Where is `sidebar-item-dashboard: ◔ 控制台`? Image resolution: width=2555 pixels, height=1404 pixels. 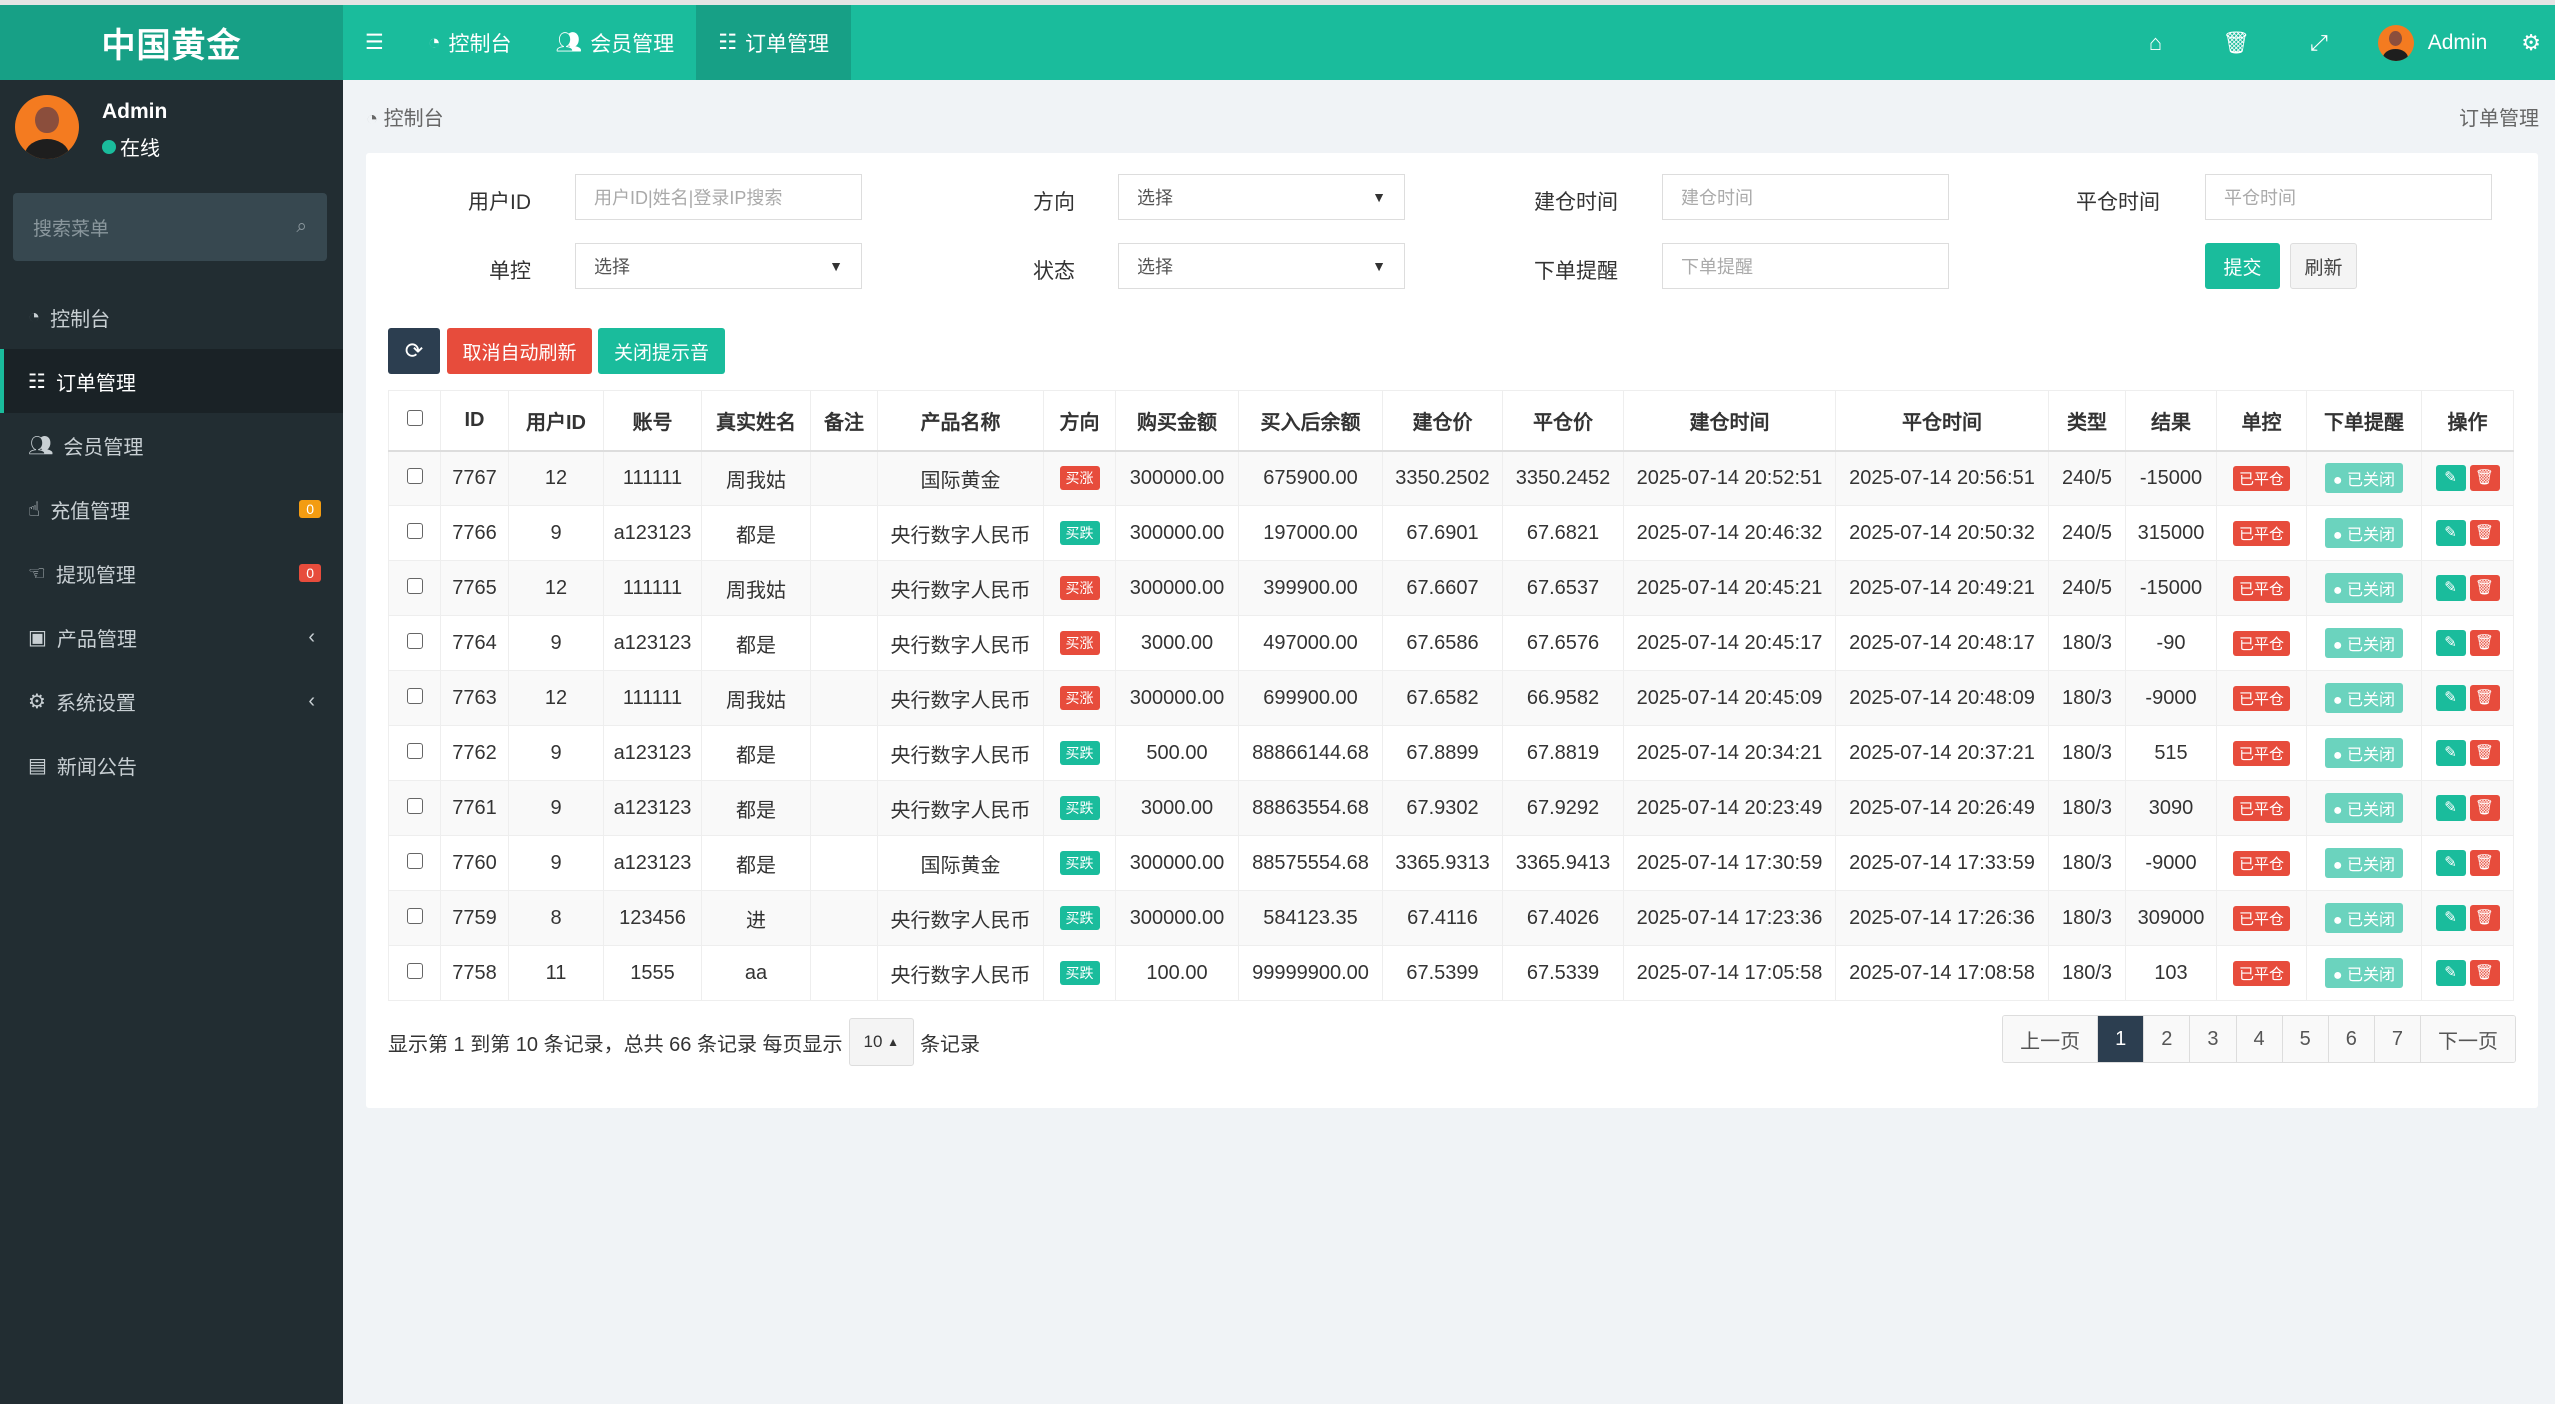
sidebar-item-dashboard: ◔ 控制台 is located at coordinates (171, 317).